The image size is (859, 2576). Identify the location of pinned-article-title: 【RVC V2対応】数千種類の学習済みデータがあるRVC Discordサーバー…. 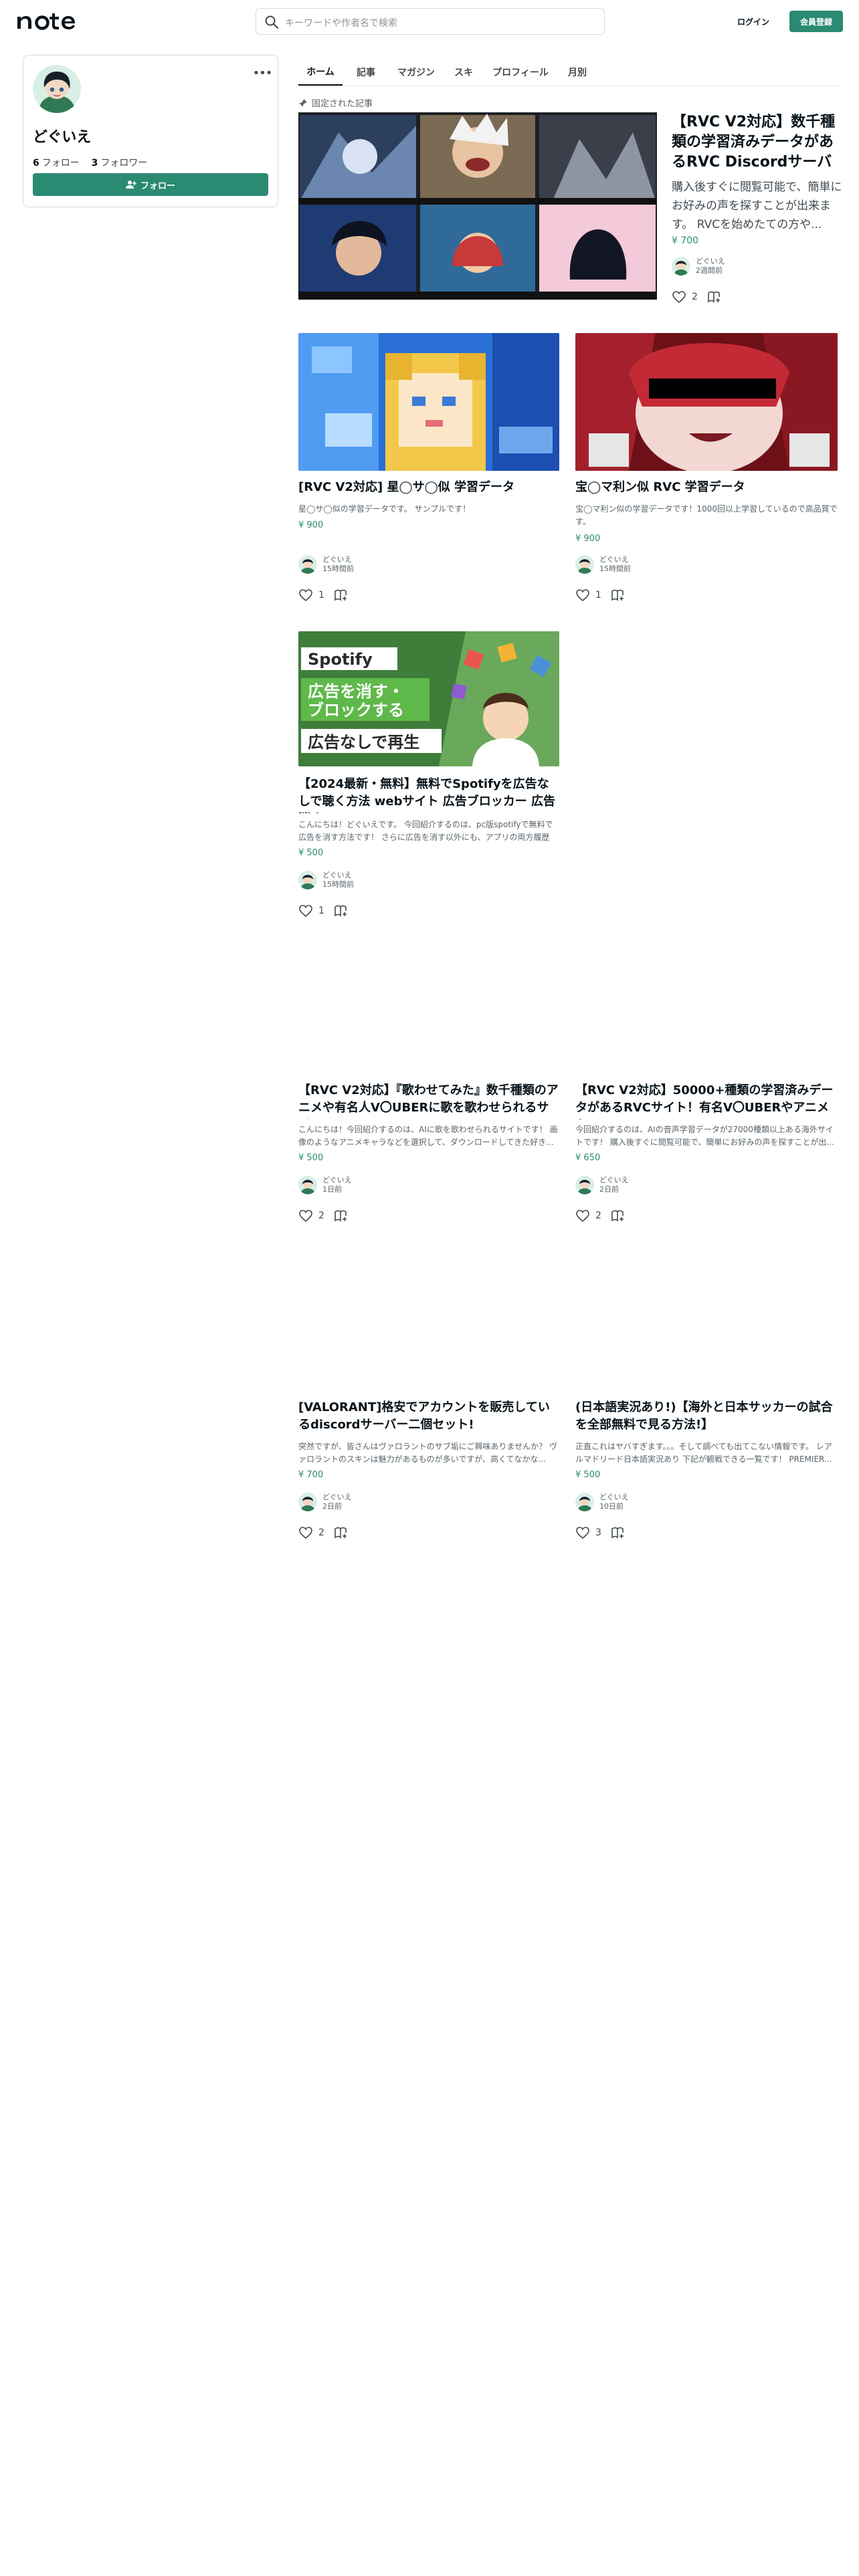
(759, 142).